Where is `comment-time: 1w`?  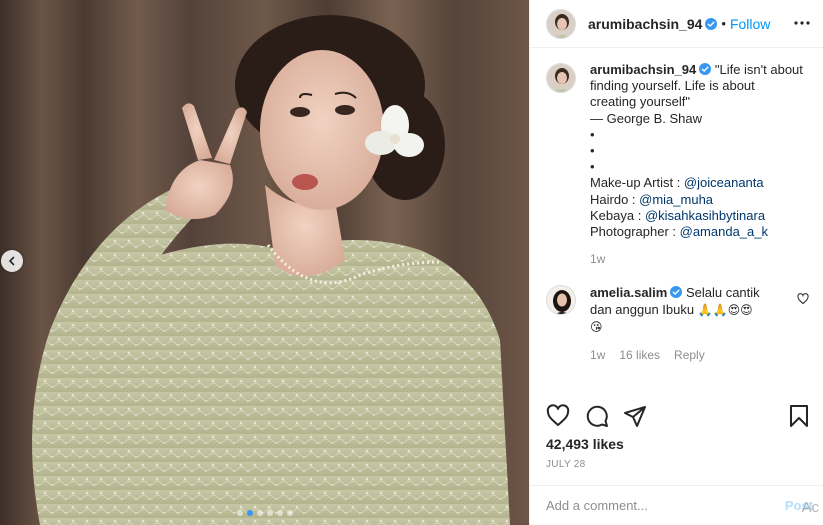 comment-time: 1w is located at coordinates (597, 355).